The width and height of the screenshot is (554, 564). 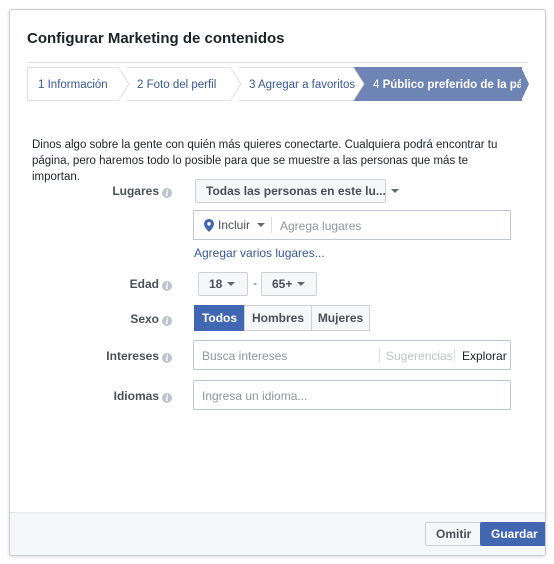 What do you see at coordinates (359, 84) in the screenshot?
I see `step-separator-icon` at bounding box center [359, 84].